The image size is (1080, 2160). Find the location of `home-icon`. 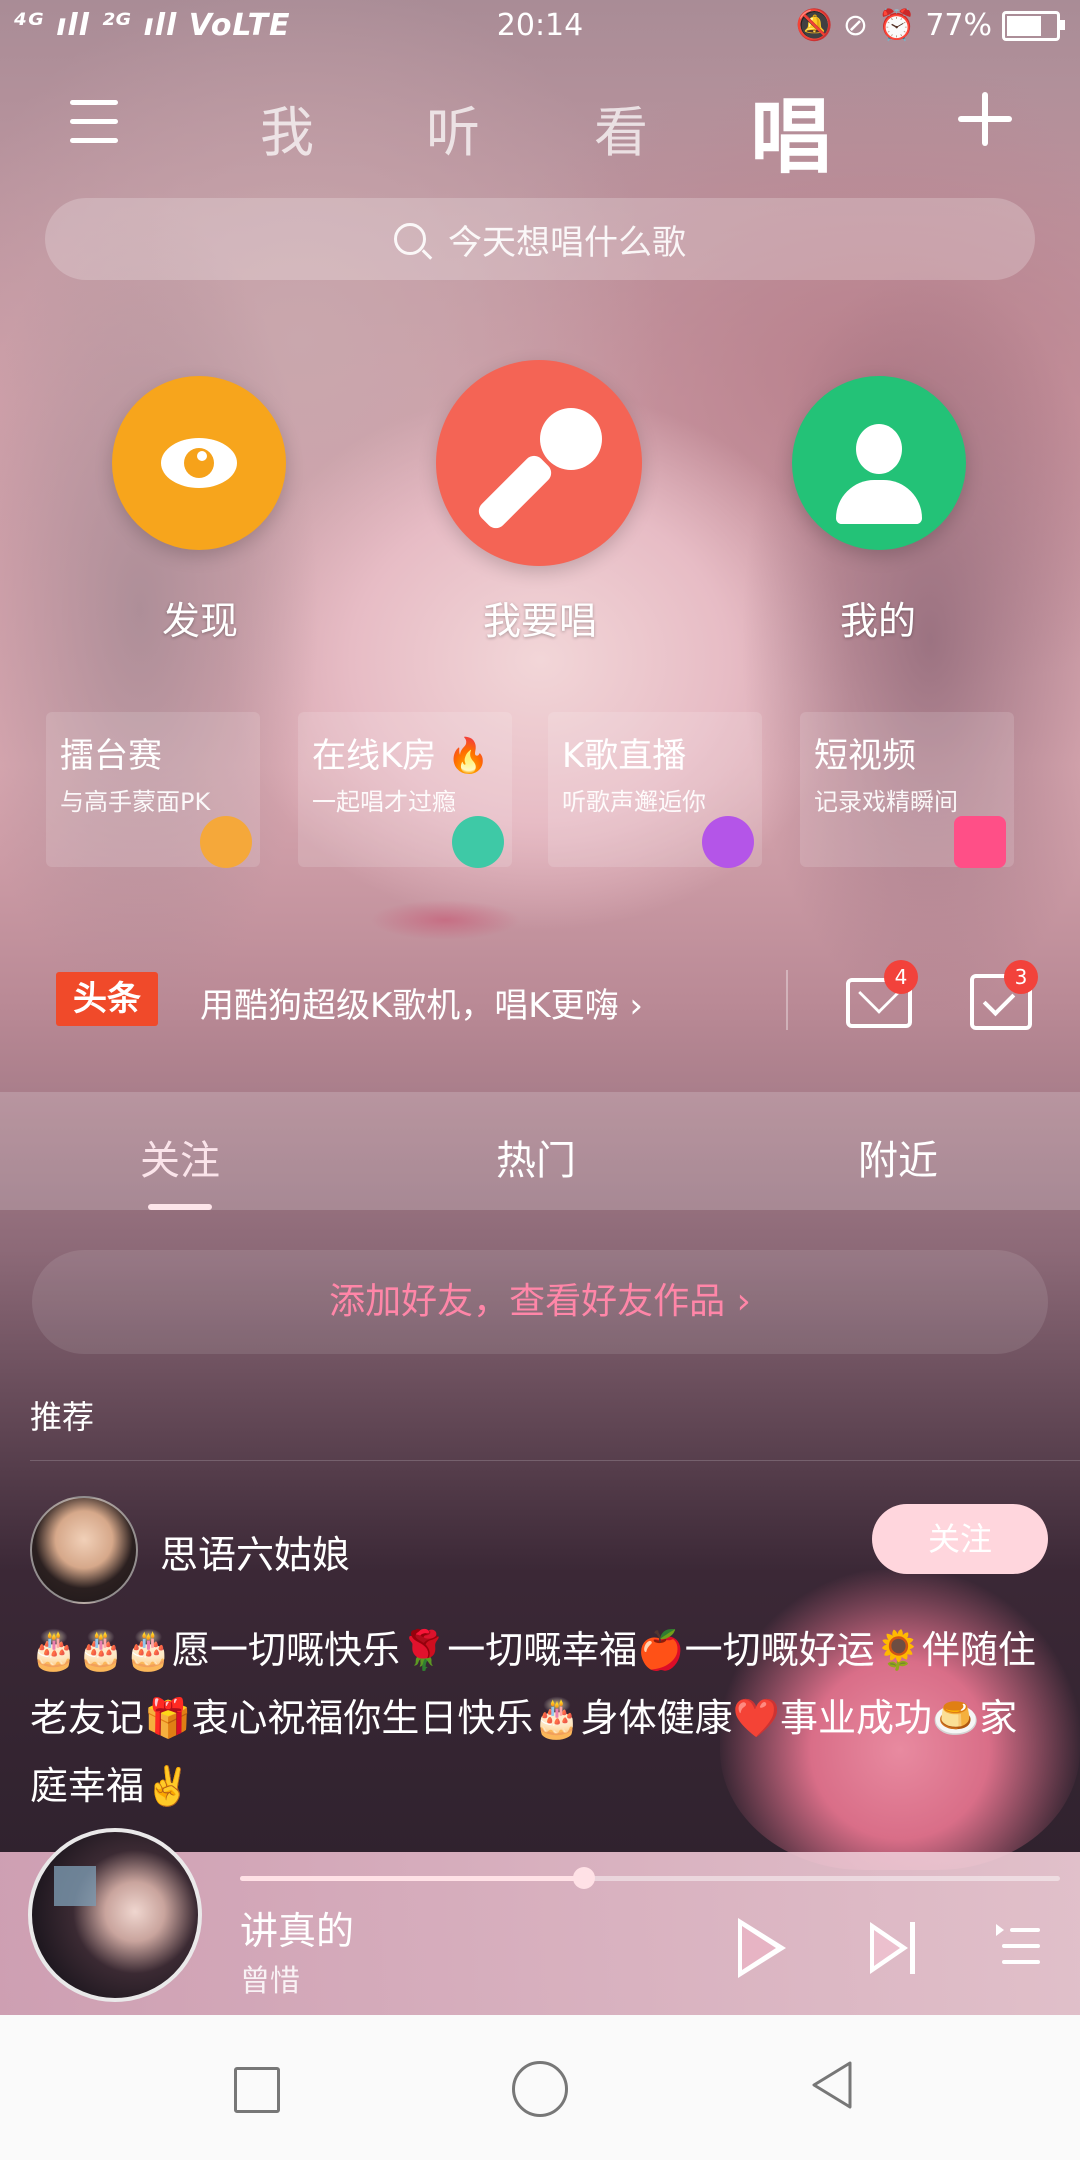

home-icon is located at coordinates (540, 2089).